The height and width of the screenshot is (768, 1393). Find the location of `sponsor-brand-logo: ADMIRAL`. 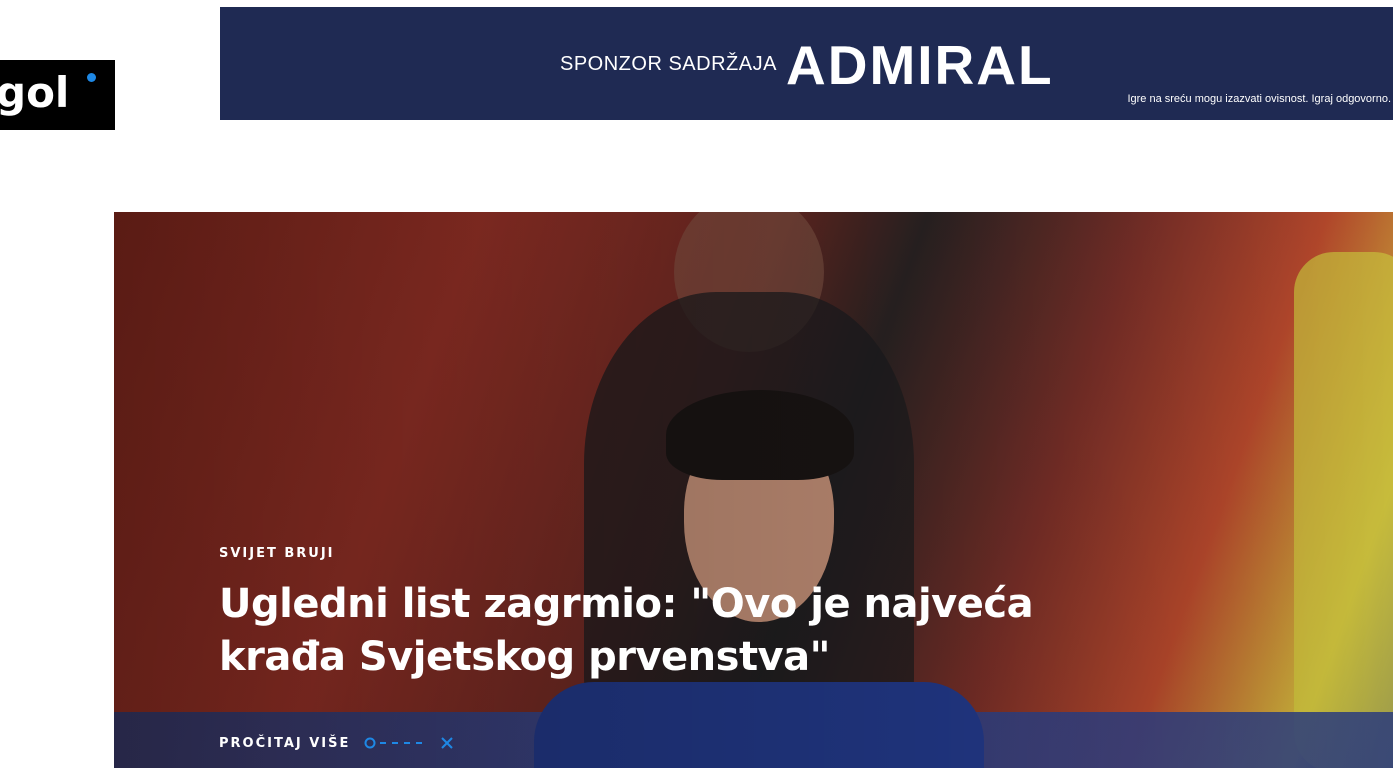

sponsor-brand-logo: ADMIRAL is located at coordinates (920, 65).